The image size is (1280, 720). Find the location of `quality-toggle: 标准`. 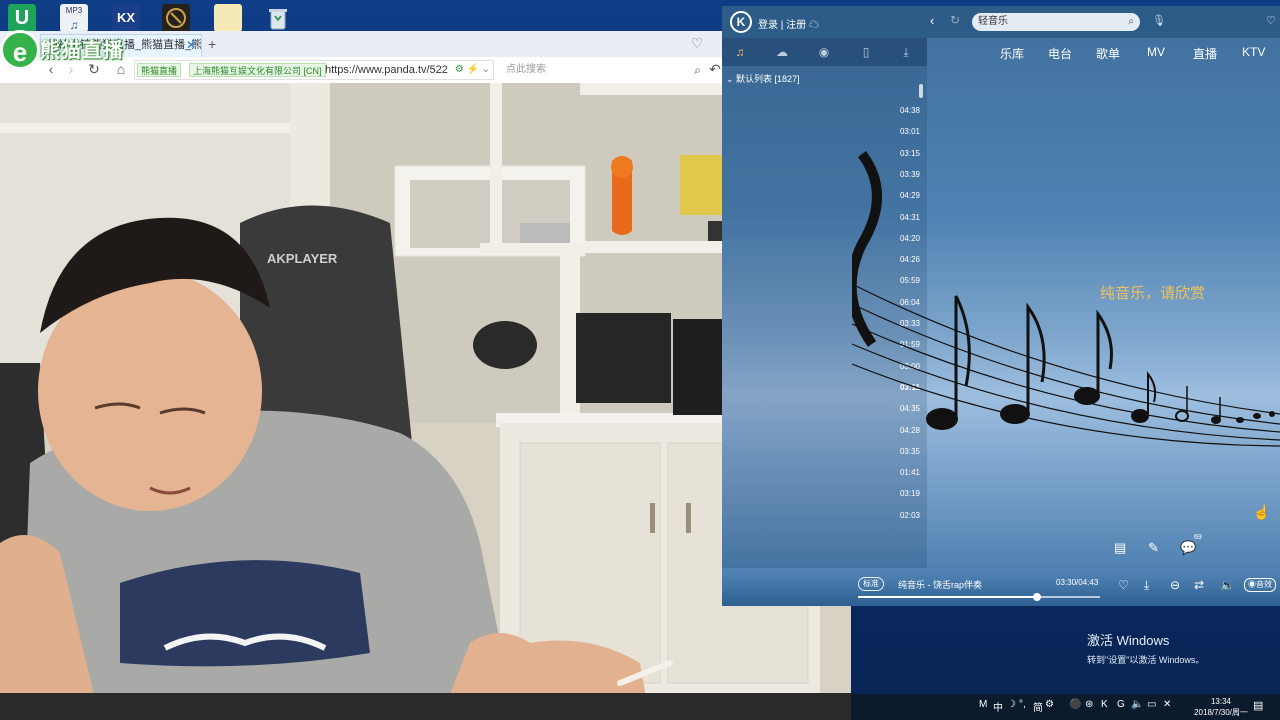

quality-toggle: 标准 is located at coordinates (871, 584).